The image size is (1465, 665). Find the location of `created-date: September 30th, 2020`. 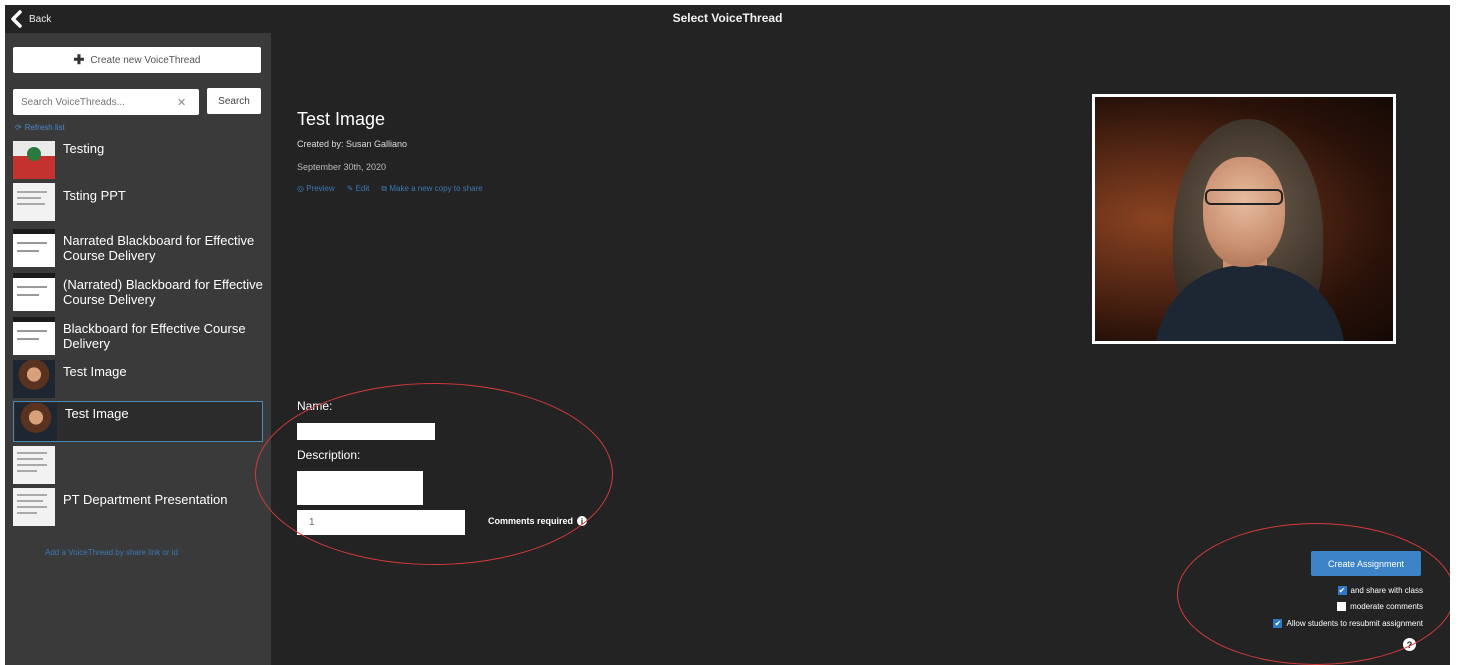

created-date: September 30th, 2020 is located at coordinates (342, 167).